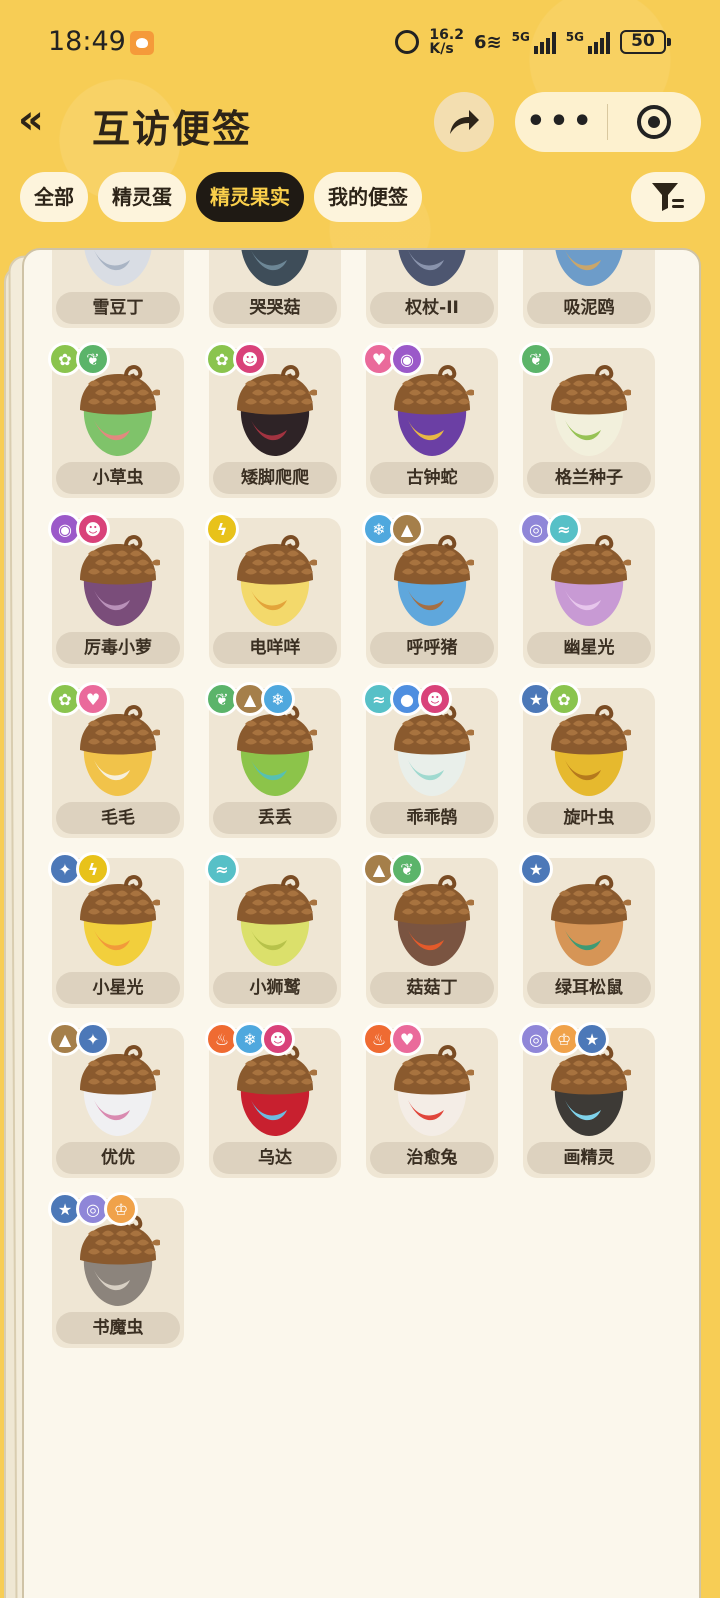 The image size is (720, 1598). I want to click on fruit-card: ✿ ❦ 小草虫, so click(116, 420).